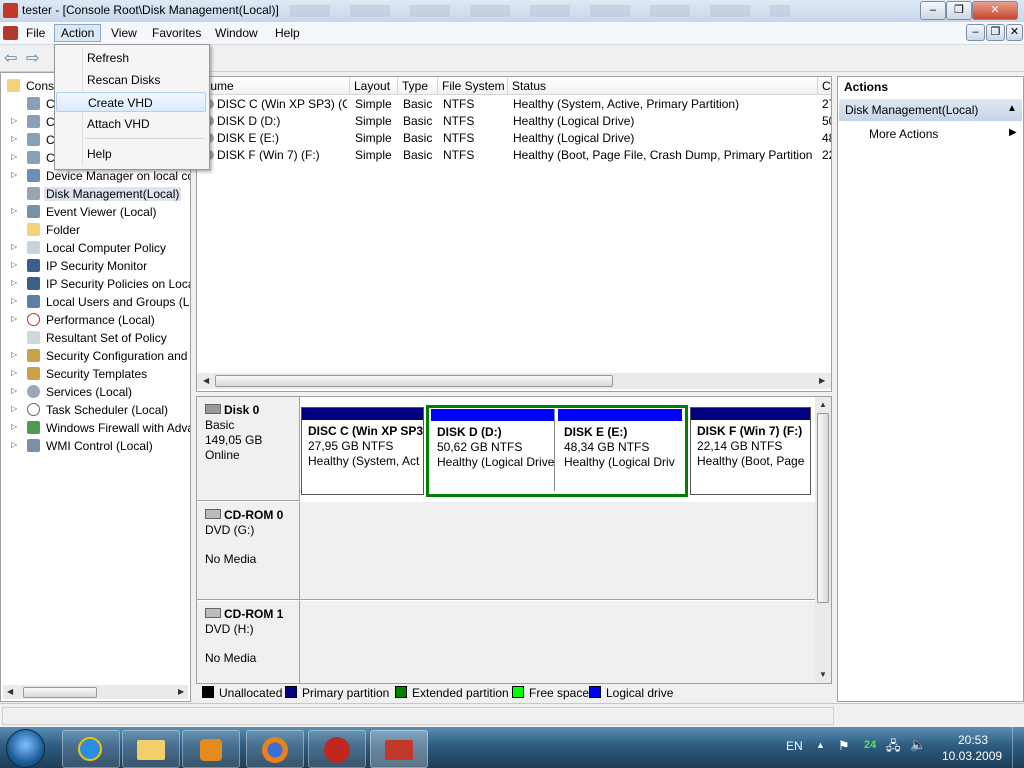 Image resolution: width=1024 pixels, height=768 pixels. I want to click on menu-help: Help, so click(287, 33).